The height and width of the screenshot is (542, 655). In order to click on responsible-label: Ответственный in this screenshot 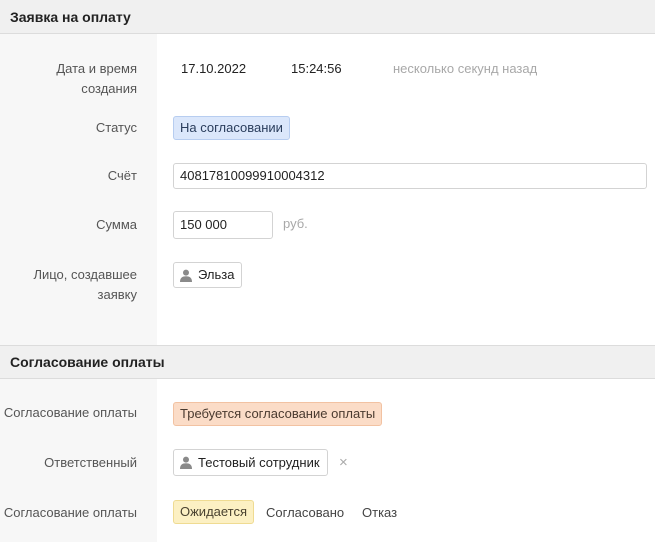, I will do `click(90, 462)`.